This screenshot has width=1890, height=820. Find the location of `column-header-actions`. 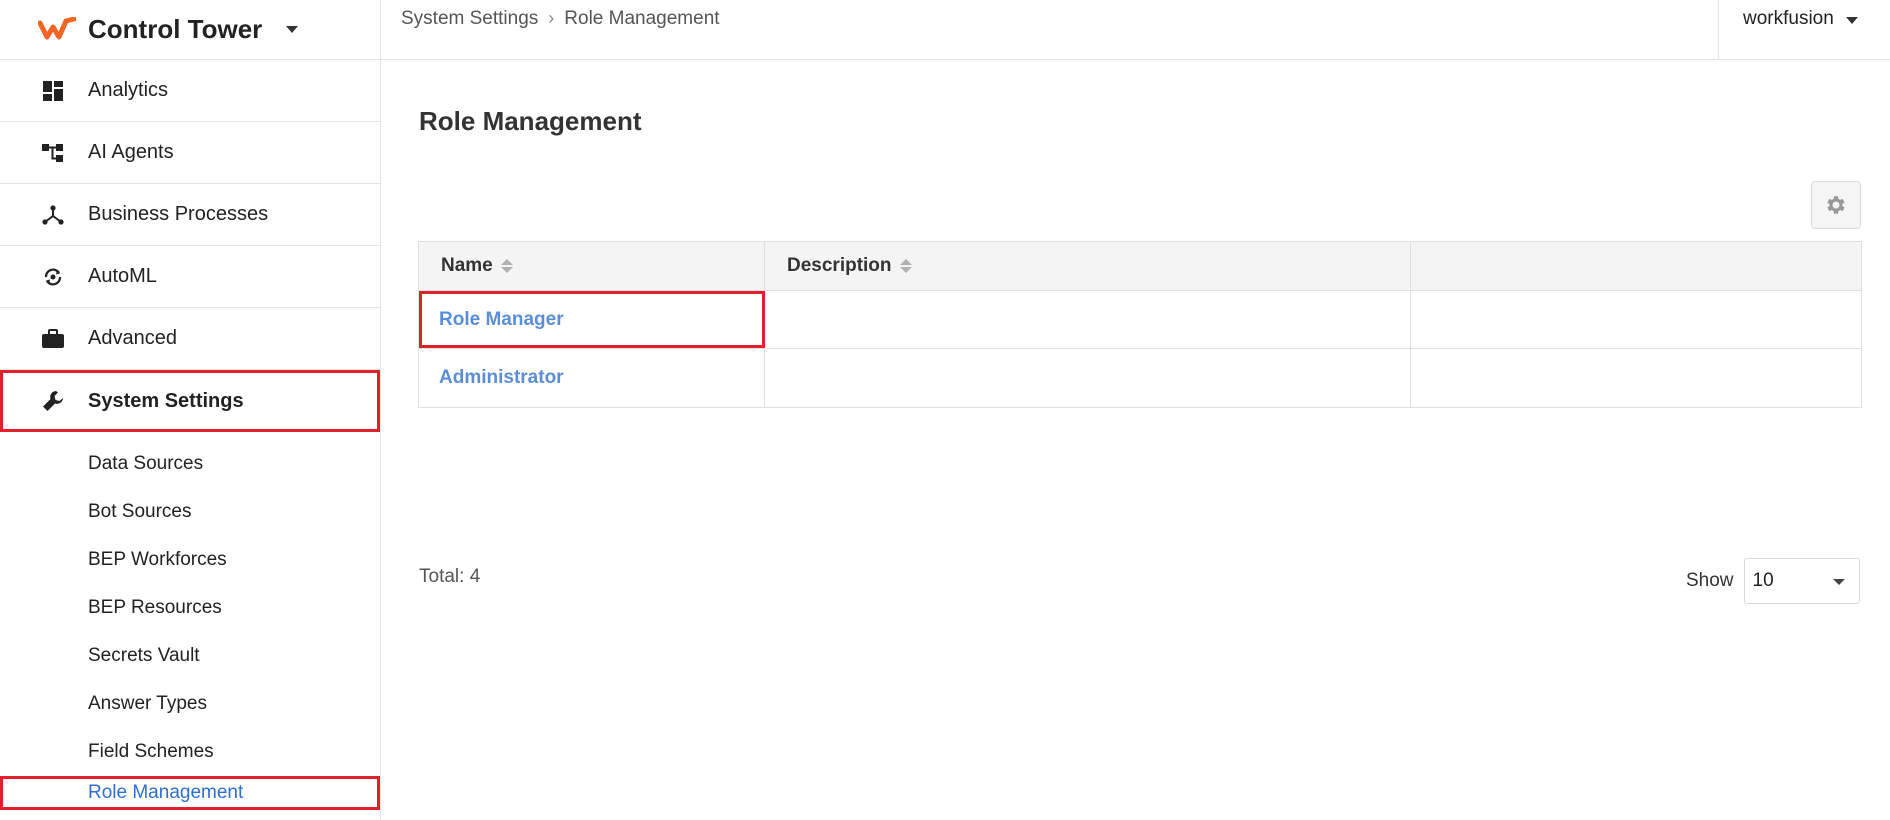

column-header-actions is located at coordinates (1636, 266).